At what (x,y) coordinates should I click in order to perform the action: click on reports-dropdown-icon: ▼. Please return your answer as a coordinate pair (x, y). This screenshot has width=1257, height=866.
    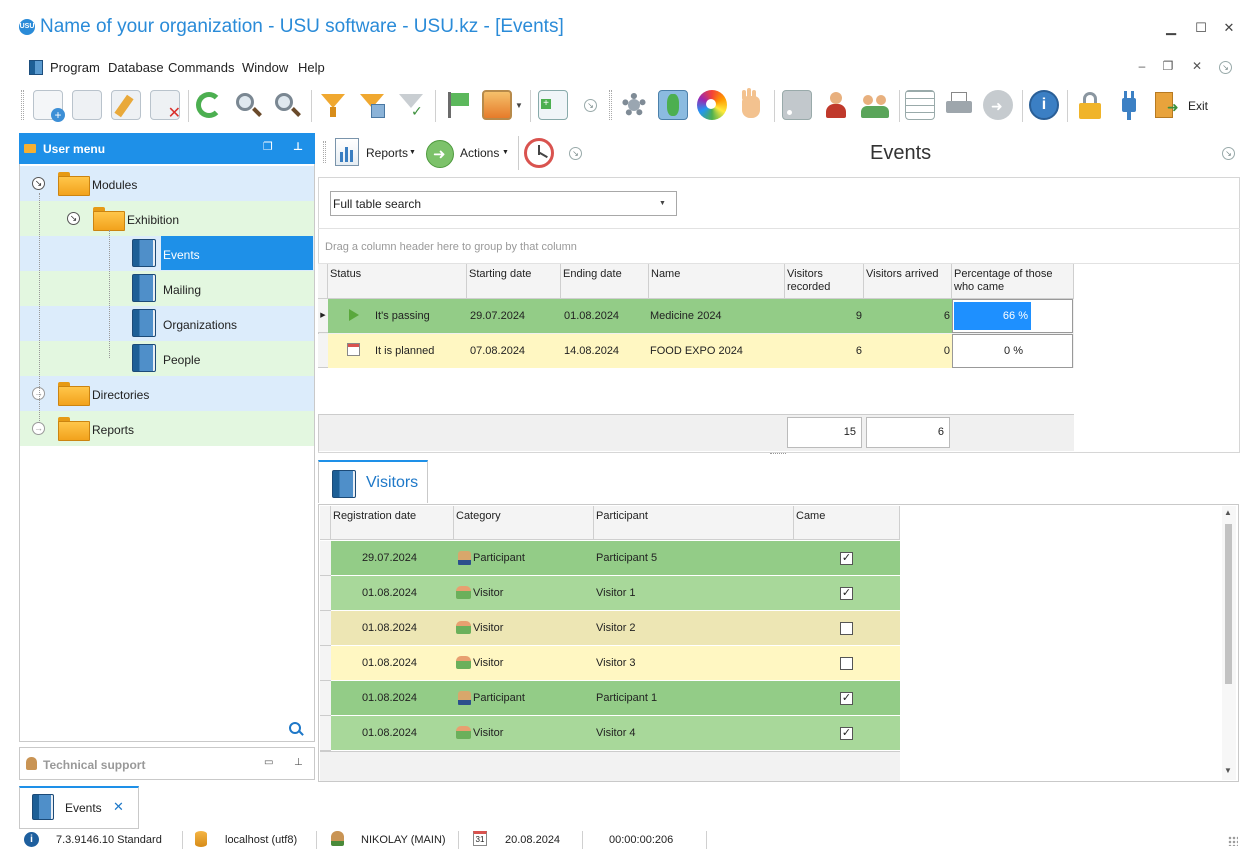
    Looking at the image, I should click on (412, 152).